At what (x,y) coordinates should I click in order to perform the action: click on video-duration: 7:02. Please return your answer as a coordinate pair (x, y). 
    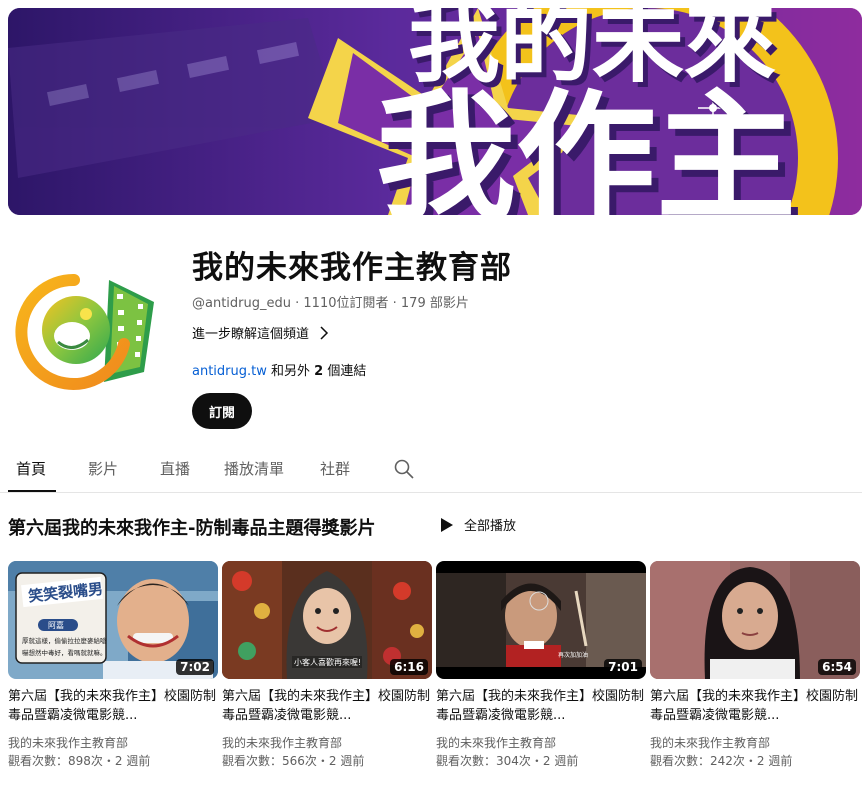
    Looking at the image, I should click on (195, 667).